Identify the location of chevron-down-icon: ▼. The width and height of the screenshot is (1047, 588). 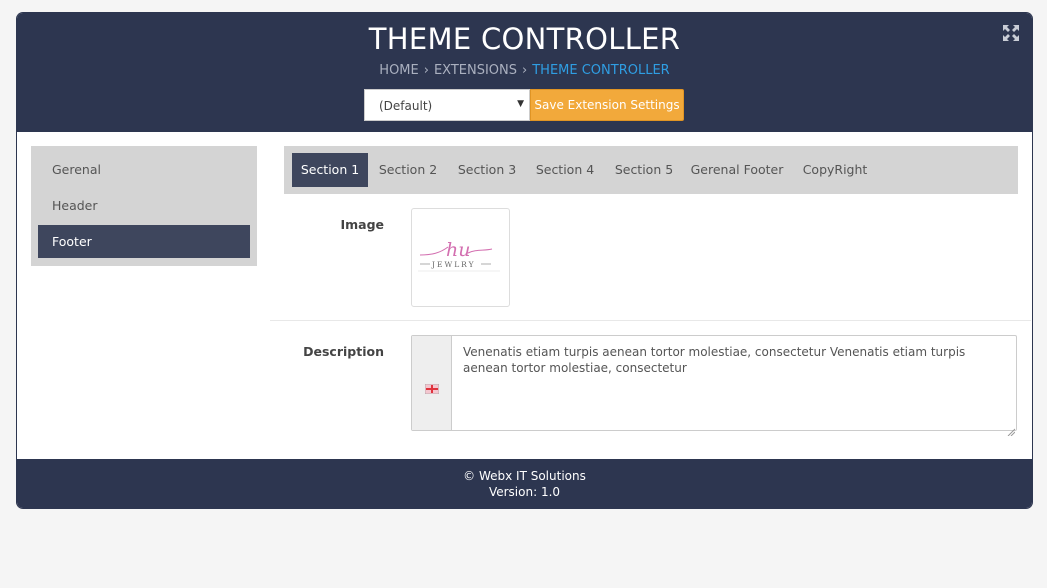
(520, 104).